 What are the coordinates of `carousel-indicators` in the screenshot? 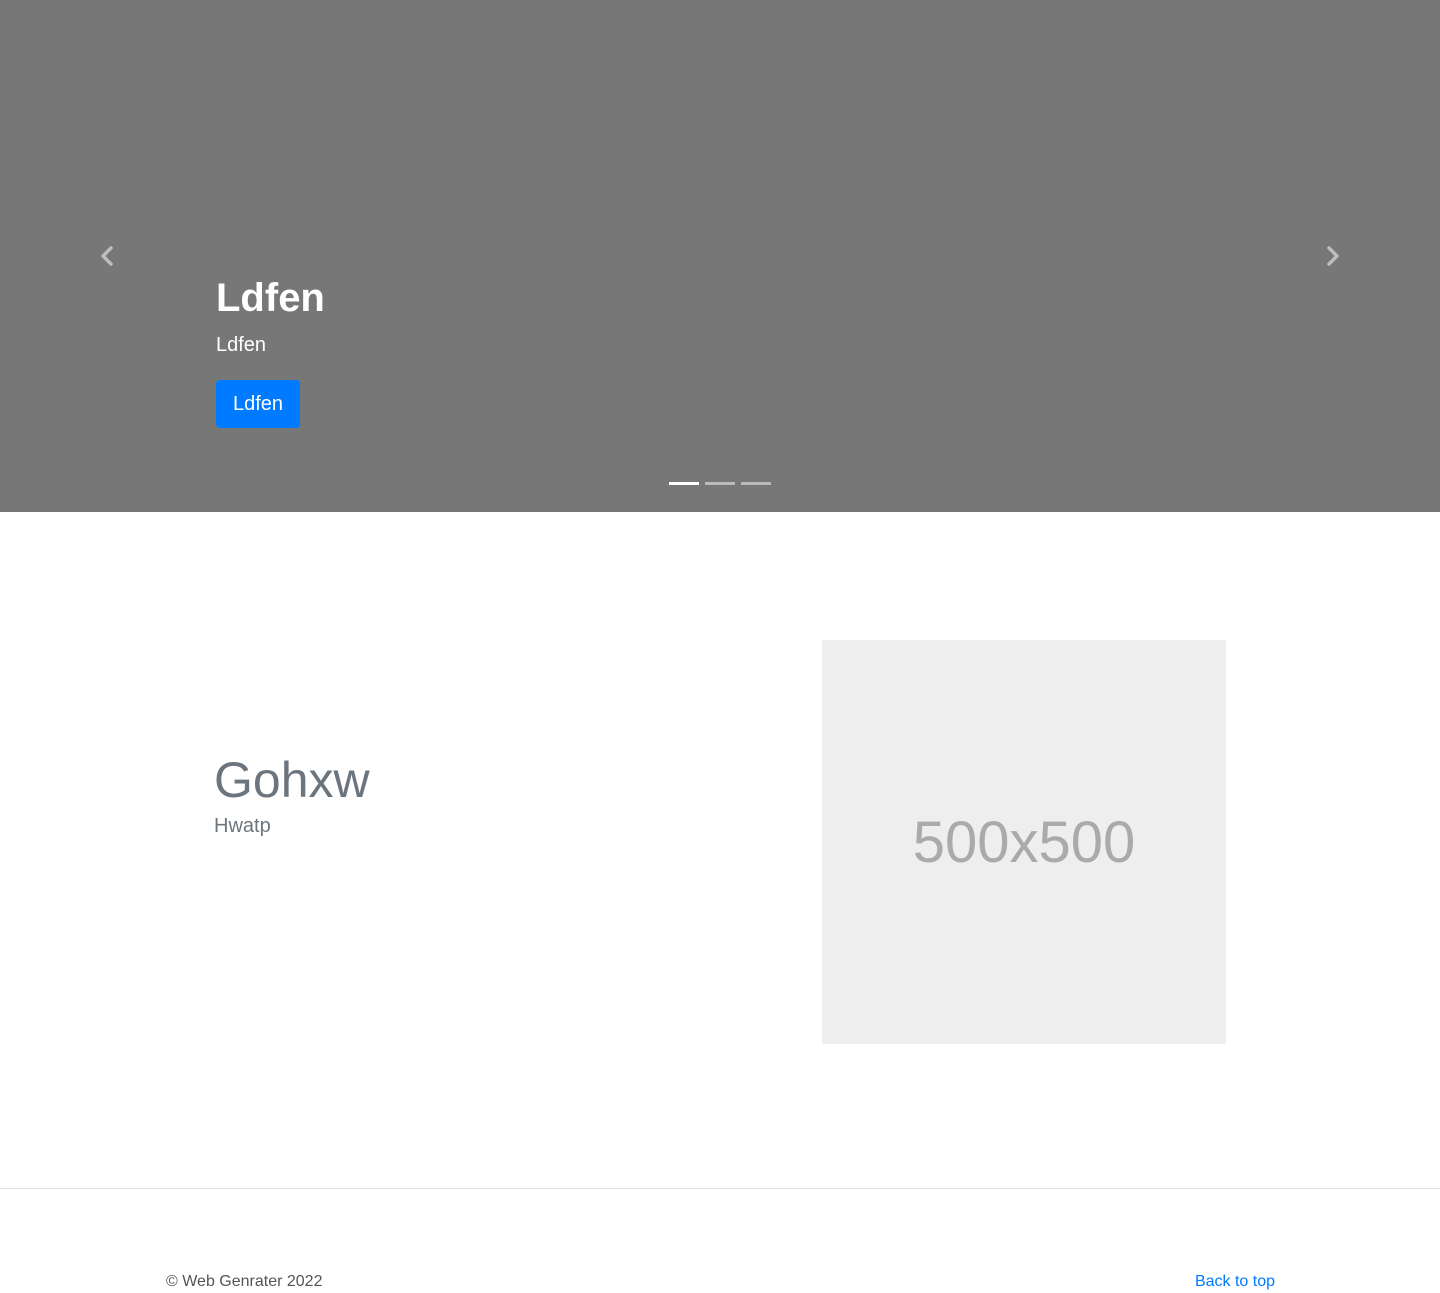 It's located at (720, 483).